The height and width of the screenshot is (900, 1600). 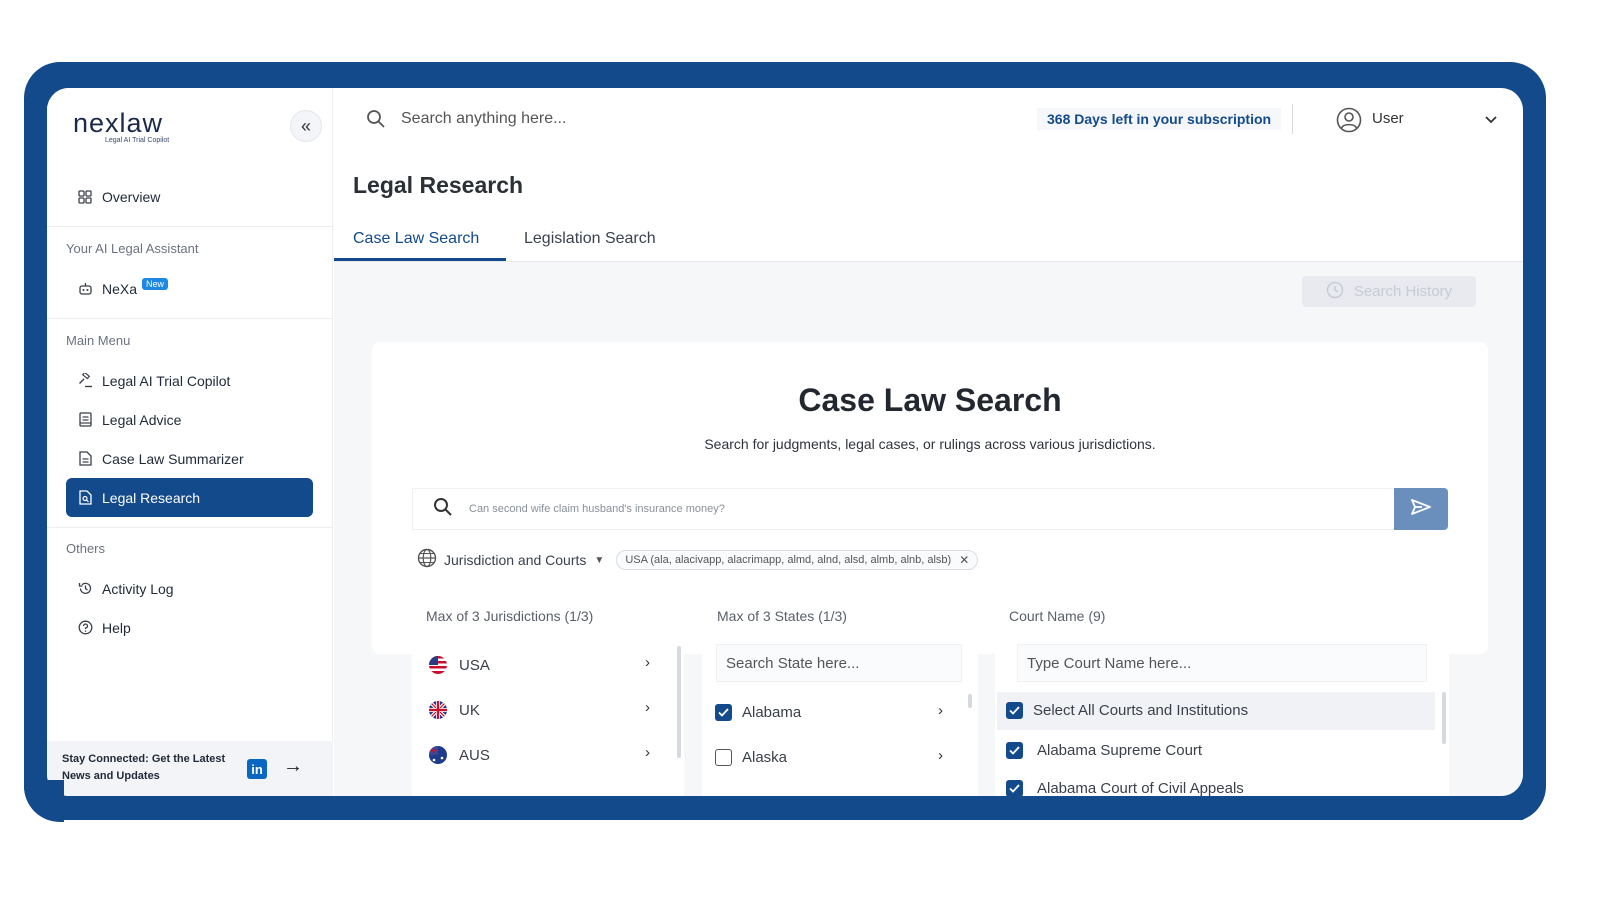 I want to click on frame-corner, so click(x=44, y=801).